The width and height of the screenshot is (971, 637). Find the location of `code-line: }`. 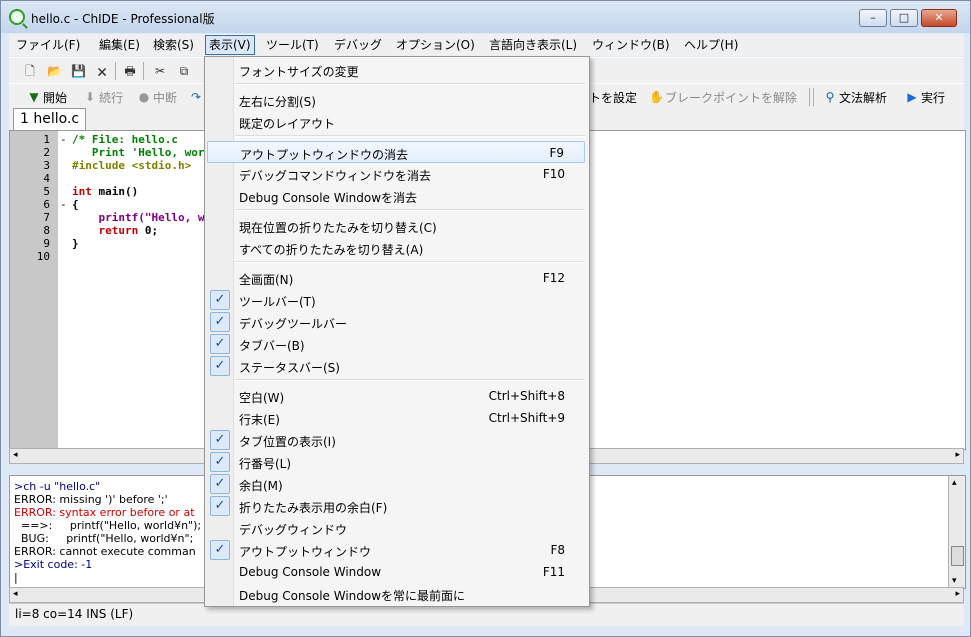

code-line: } is located at coordinates (75, 243).